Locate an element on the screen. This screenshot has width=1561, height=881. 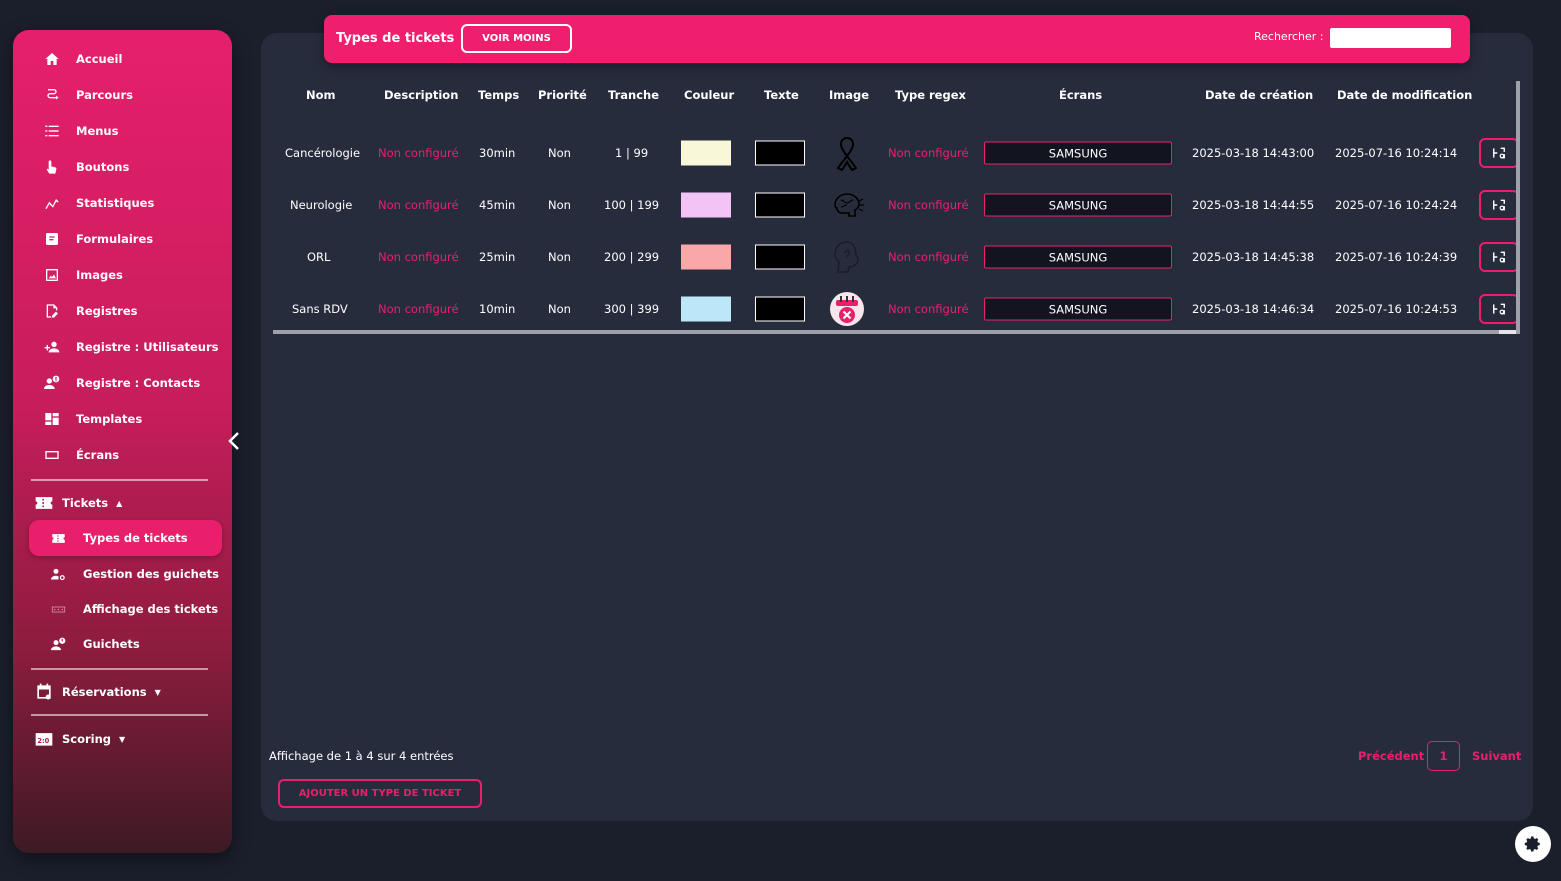
sidebar-item-label: Formulaires is located at coordinates (115, 239).